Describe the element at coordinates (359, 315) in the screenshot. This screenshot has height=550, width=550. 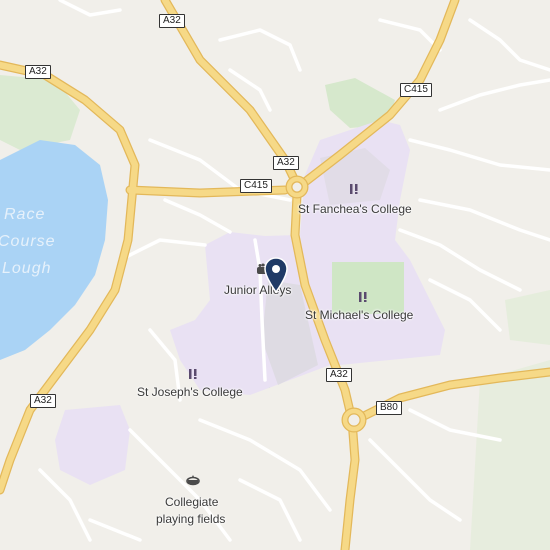
I see `poi-label-st-michael: St Michael's College` at that location.